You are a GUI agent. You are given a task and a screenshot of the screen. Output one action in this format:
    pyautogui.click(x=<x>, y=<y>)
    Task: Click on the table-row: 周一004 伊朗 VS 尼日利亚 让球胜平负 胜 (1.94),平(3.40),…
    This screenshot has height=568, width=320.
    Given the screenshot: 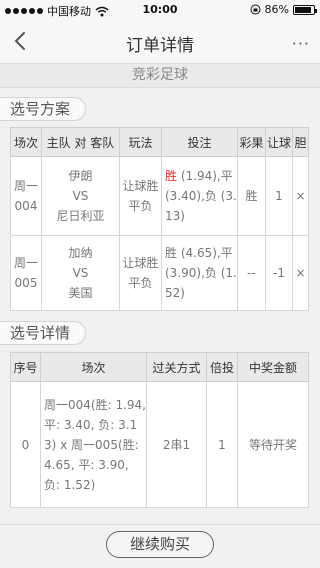 What is the action you would take?
    pyautogui.click(x=159, y=196)
    